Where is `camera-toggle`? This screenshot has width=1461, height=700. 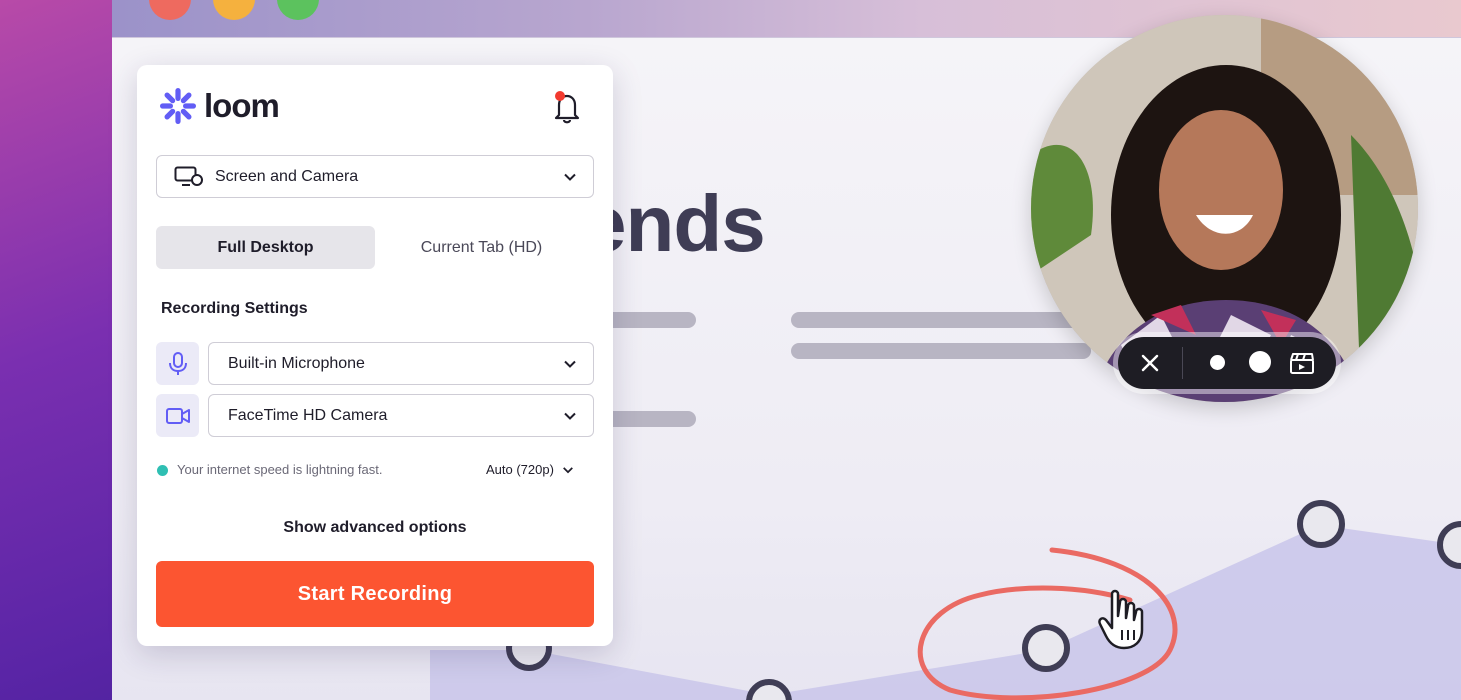
camera-toggle is located at coordinates (177, 415).